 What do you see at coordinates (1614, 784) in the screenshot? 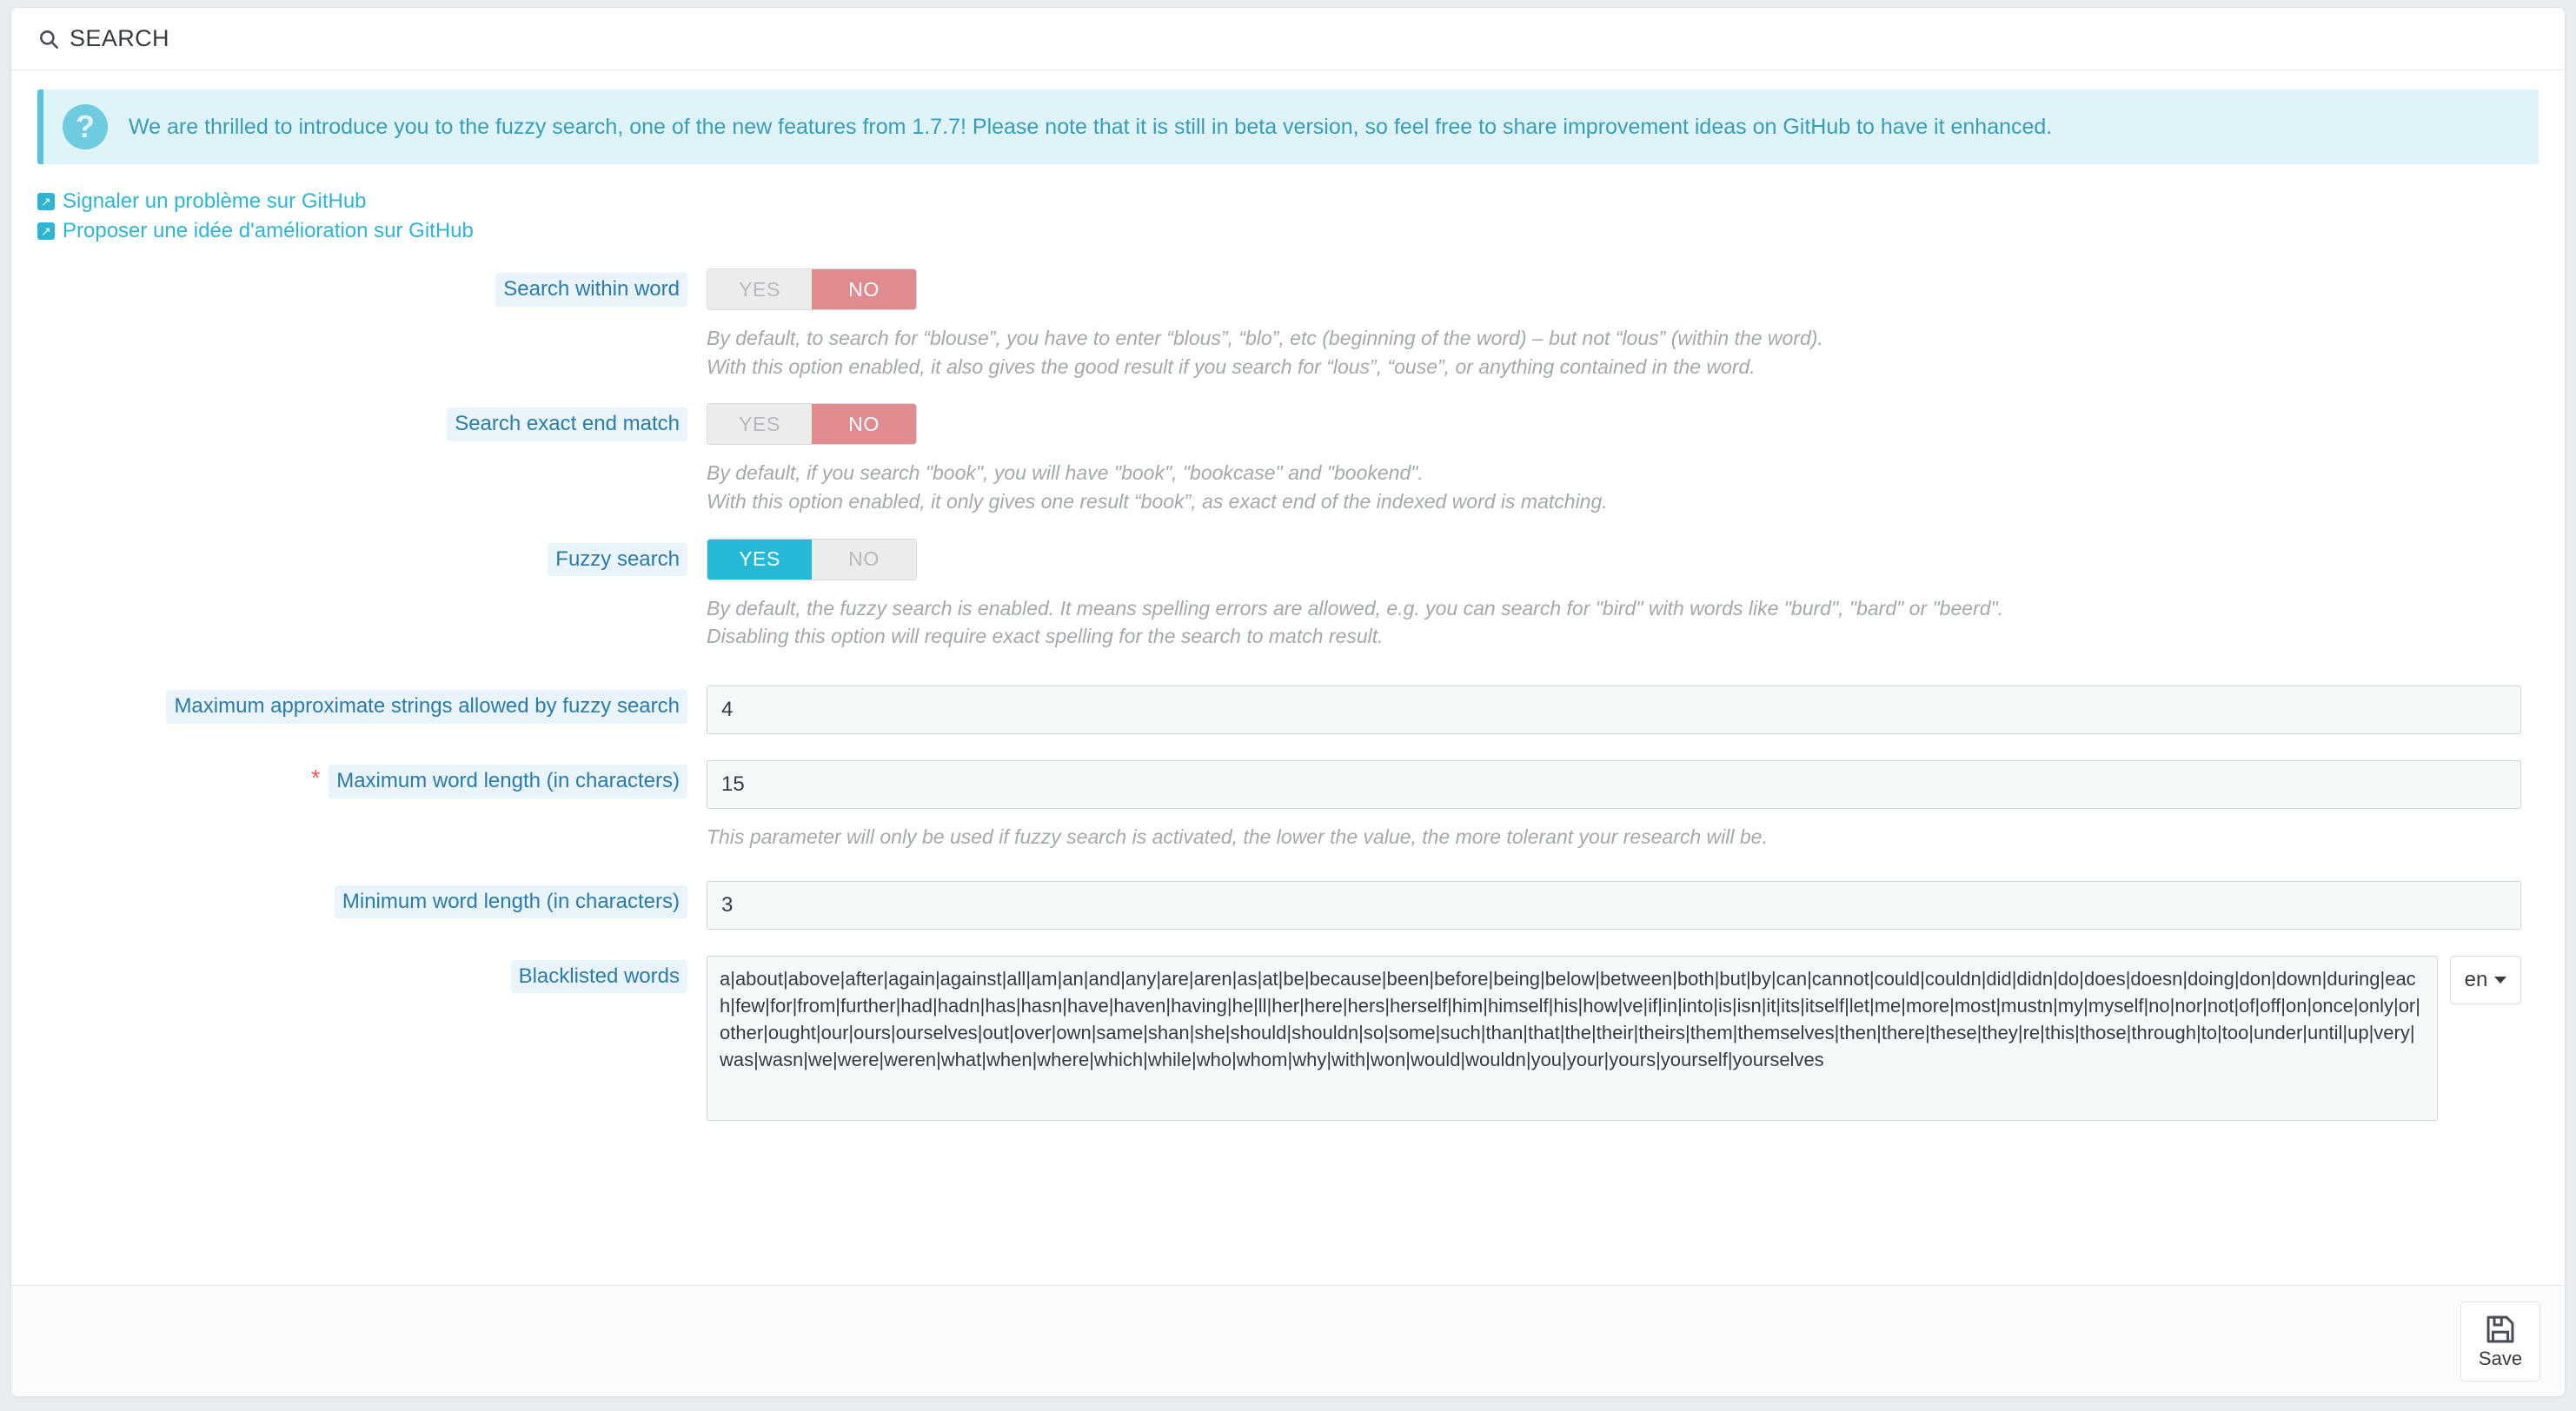
I see `max-word-length-input` at bounding box center [1614, 784].